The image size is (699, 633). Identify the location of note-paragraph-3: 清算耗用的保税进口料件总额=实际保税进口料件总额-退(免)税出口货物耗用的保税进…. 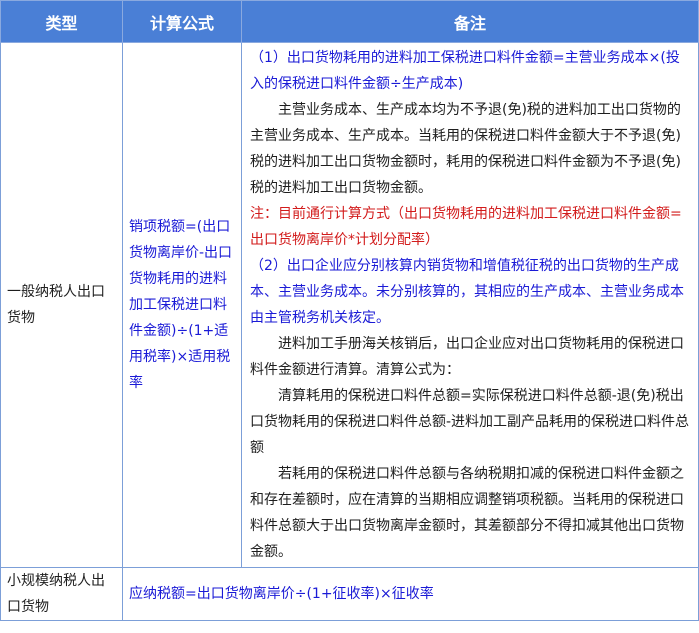
(470, 422).